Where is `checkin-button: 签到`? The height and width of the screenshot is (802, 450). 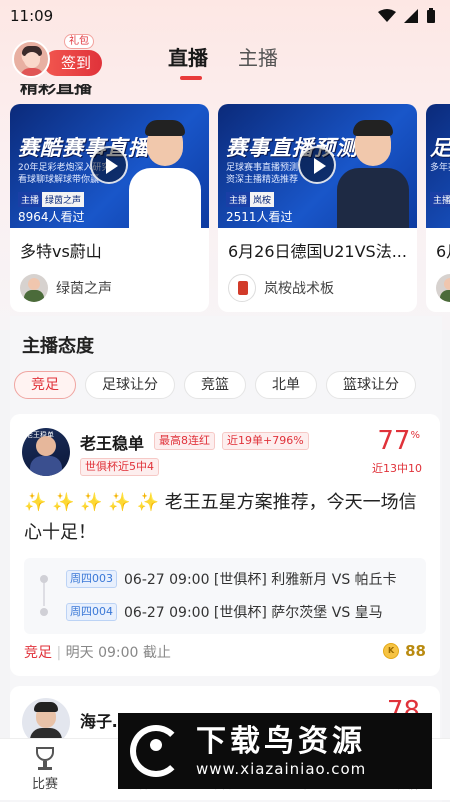 checkin-button: 签到 is located at coordinates (73, 63).